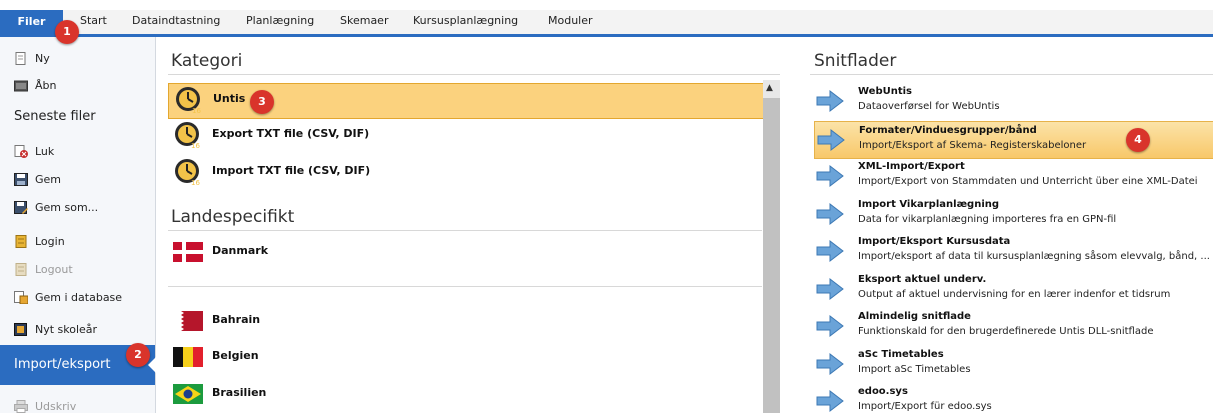 The width and height of the screenshot is (1213, 419). I want to click on step-badge-3: 3, so click(262, 102).